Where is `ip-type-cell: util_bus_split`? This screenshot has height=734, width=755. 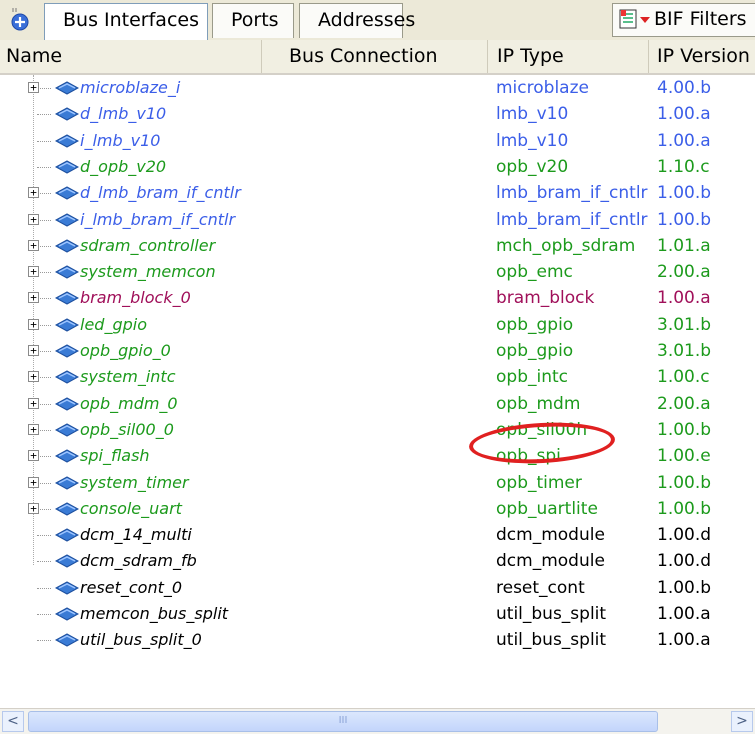
ip-type-cell: util_bus_split is located at coordinates (551, 640).